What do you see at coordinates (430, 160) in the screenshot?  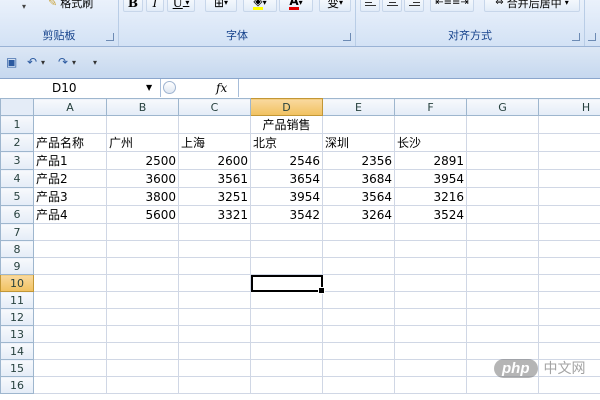 I see `cell: 2891` at bounding box center [430, 160].